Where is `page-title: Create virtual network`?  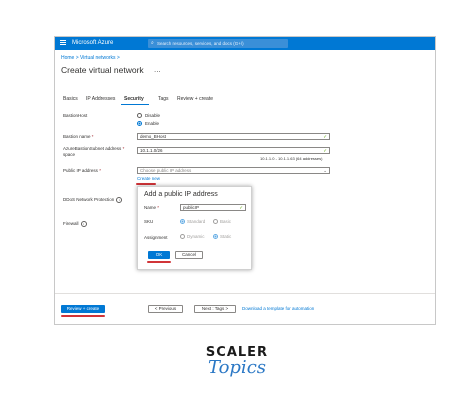 page-title: Create virtual network is located at coordinates (102, 70).